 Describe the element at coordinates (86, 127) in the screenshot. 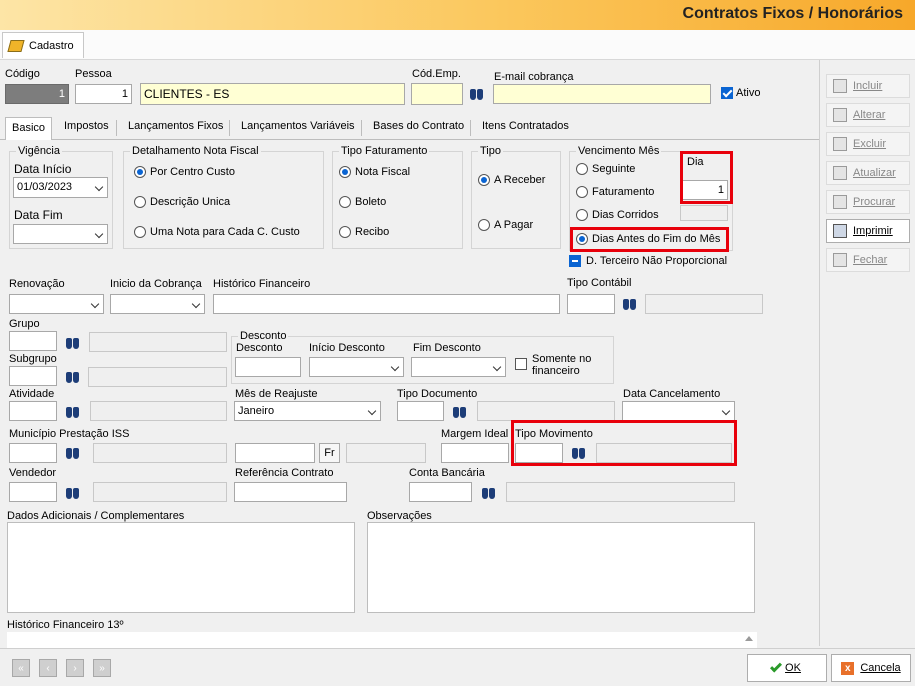

I see `tab-impostos: Impostos` at that location.